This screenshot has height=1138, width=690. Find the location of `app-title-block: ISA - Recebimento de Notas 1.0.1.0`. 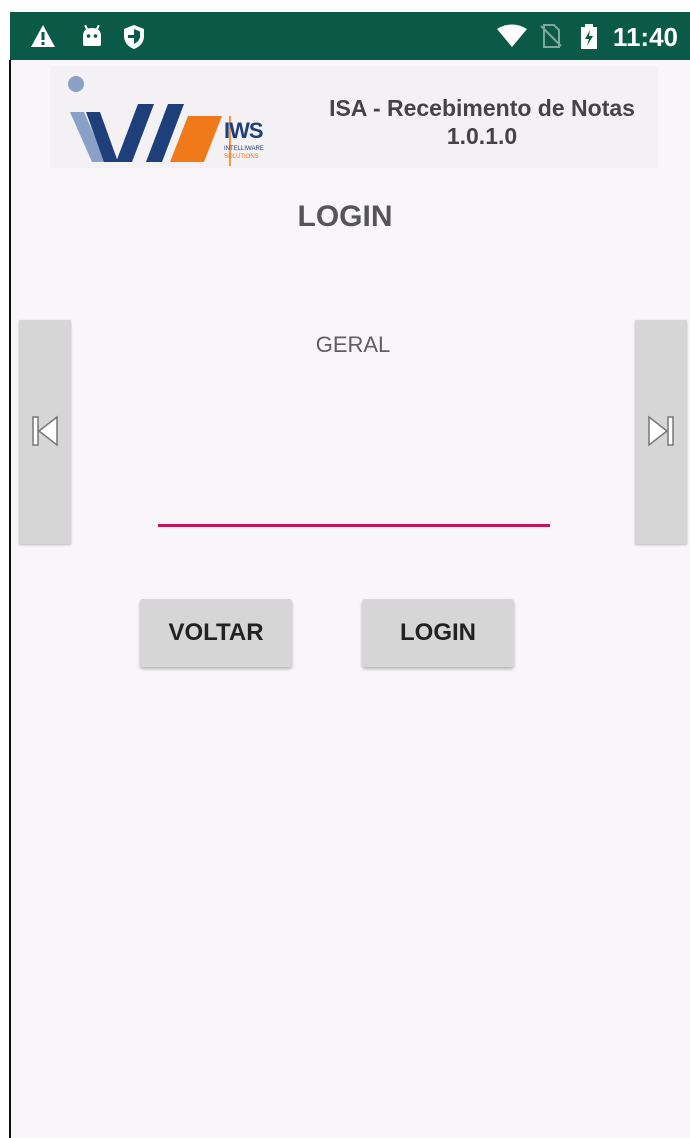

app-title-block: ISA - Recebimento de Notas 1.0.1.0 is located at coordinates (482, 122).